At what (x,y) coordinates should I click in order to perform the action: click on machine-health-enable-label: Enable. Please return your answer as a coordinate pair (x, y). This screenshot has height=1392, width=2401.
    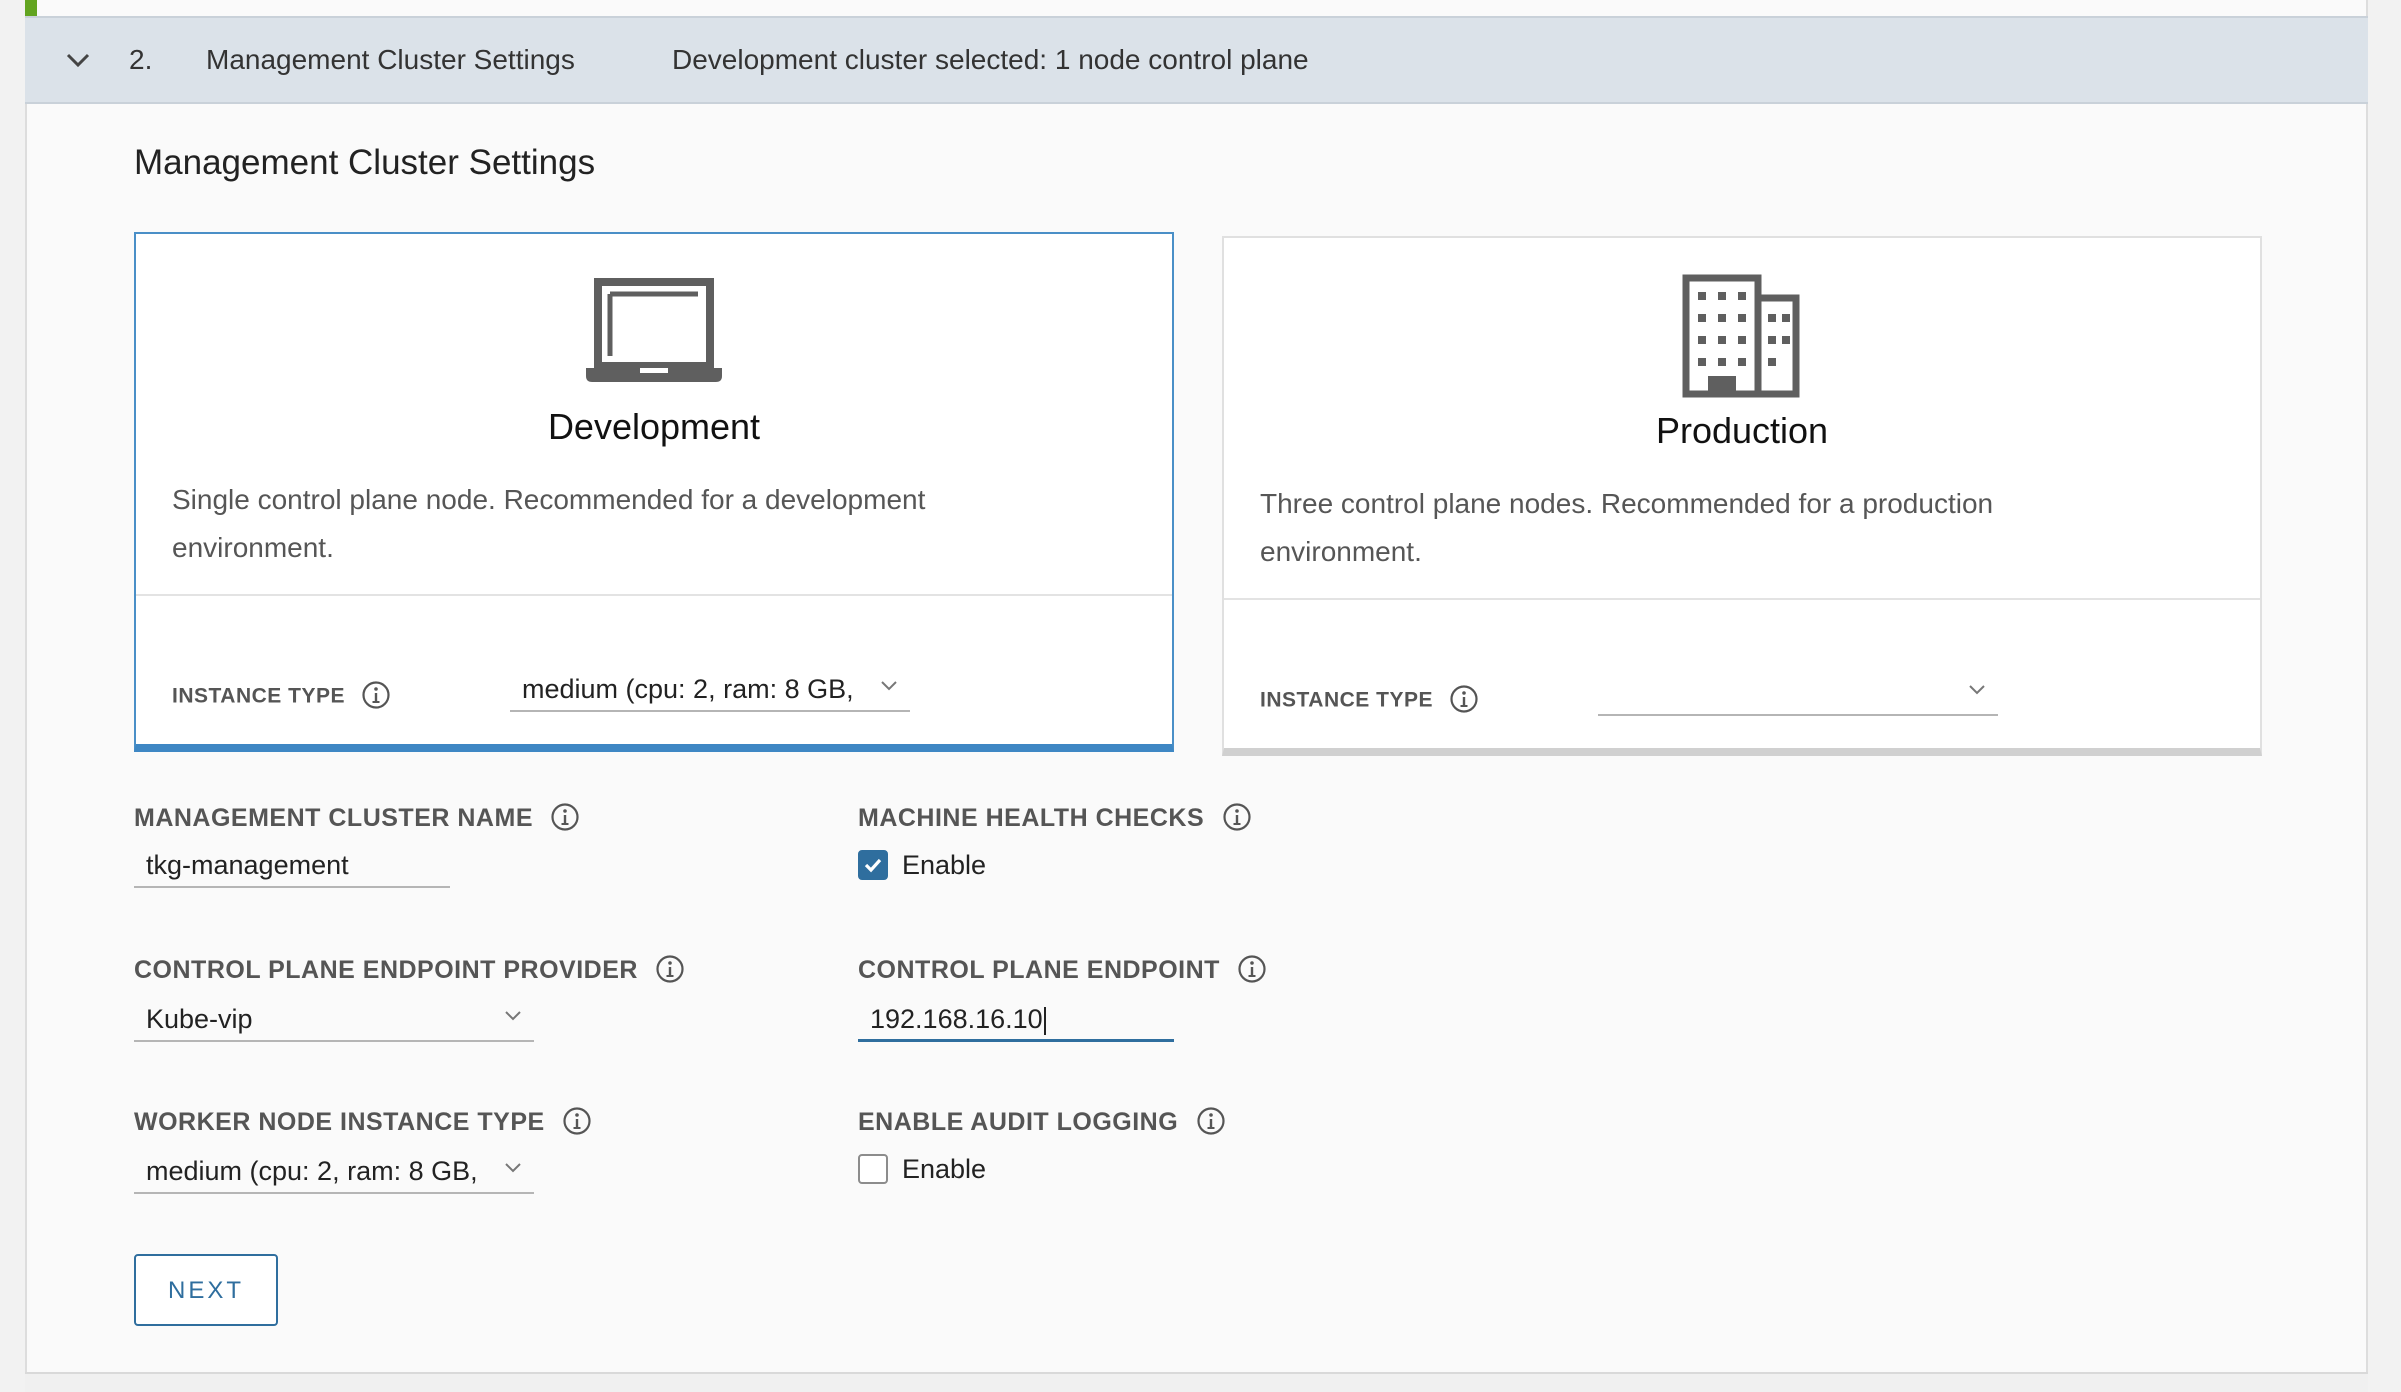
    Looking at the image, I should click on (944, 865).